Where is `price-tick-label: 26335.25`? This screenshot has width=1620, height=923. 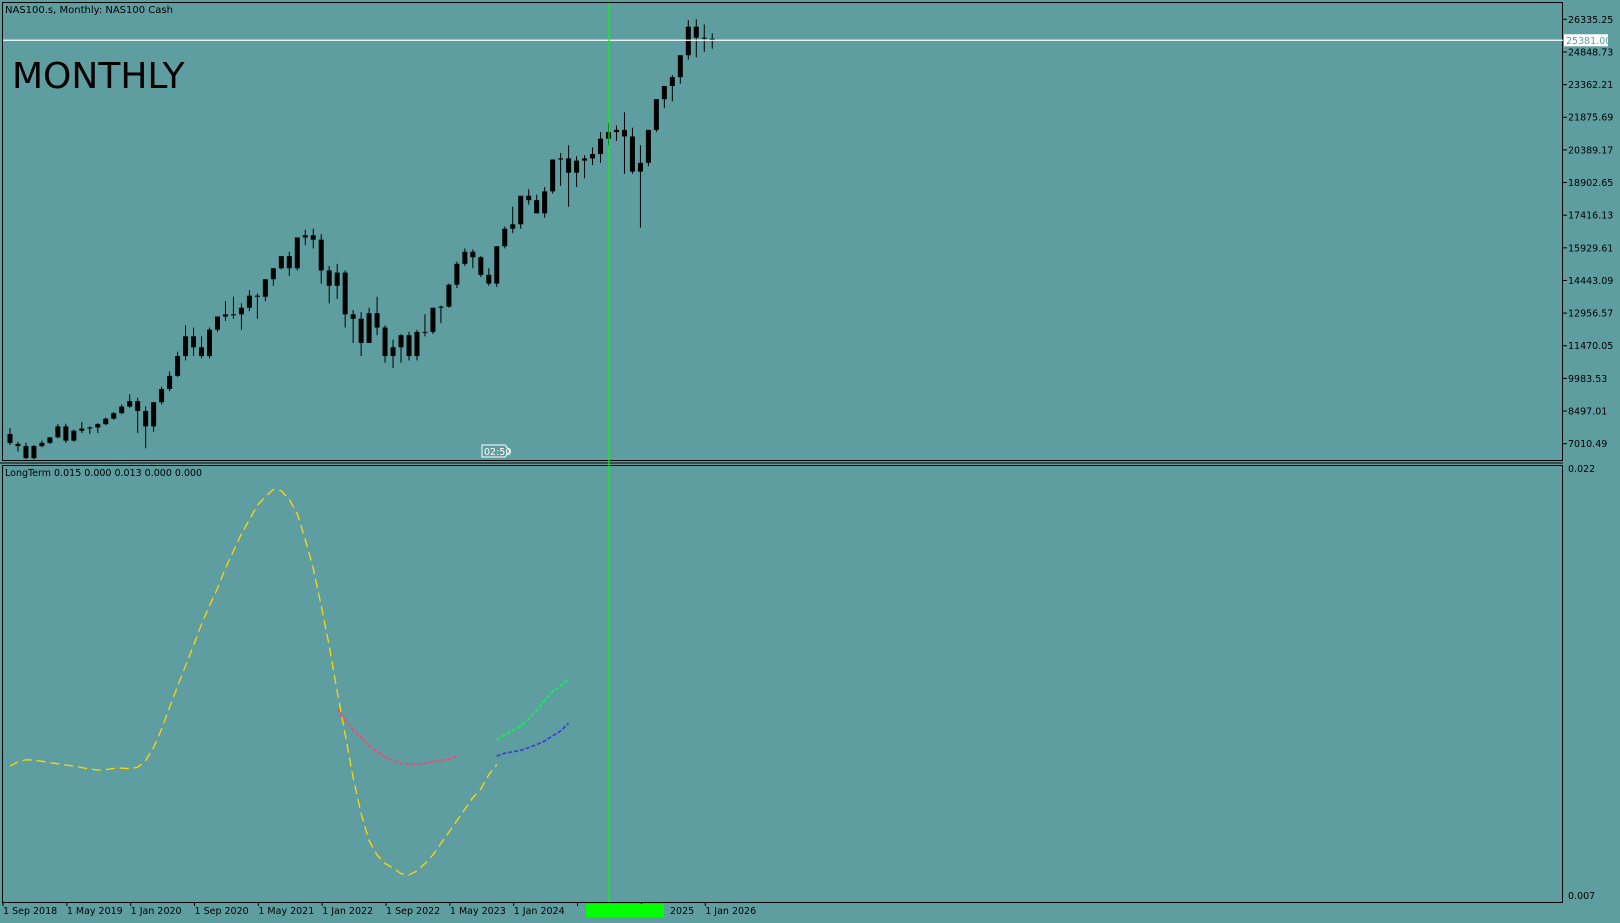
price-tick-label: 26335.25 is located at coordinates (1590, 20).